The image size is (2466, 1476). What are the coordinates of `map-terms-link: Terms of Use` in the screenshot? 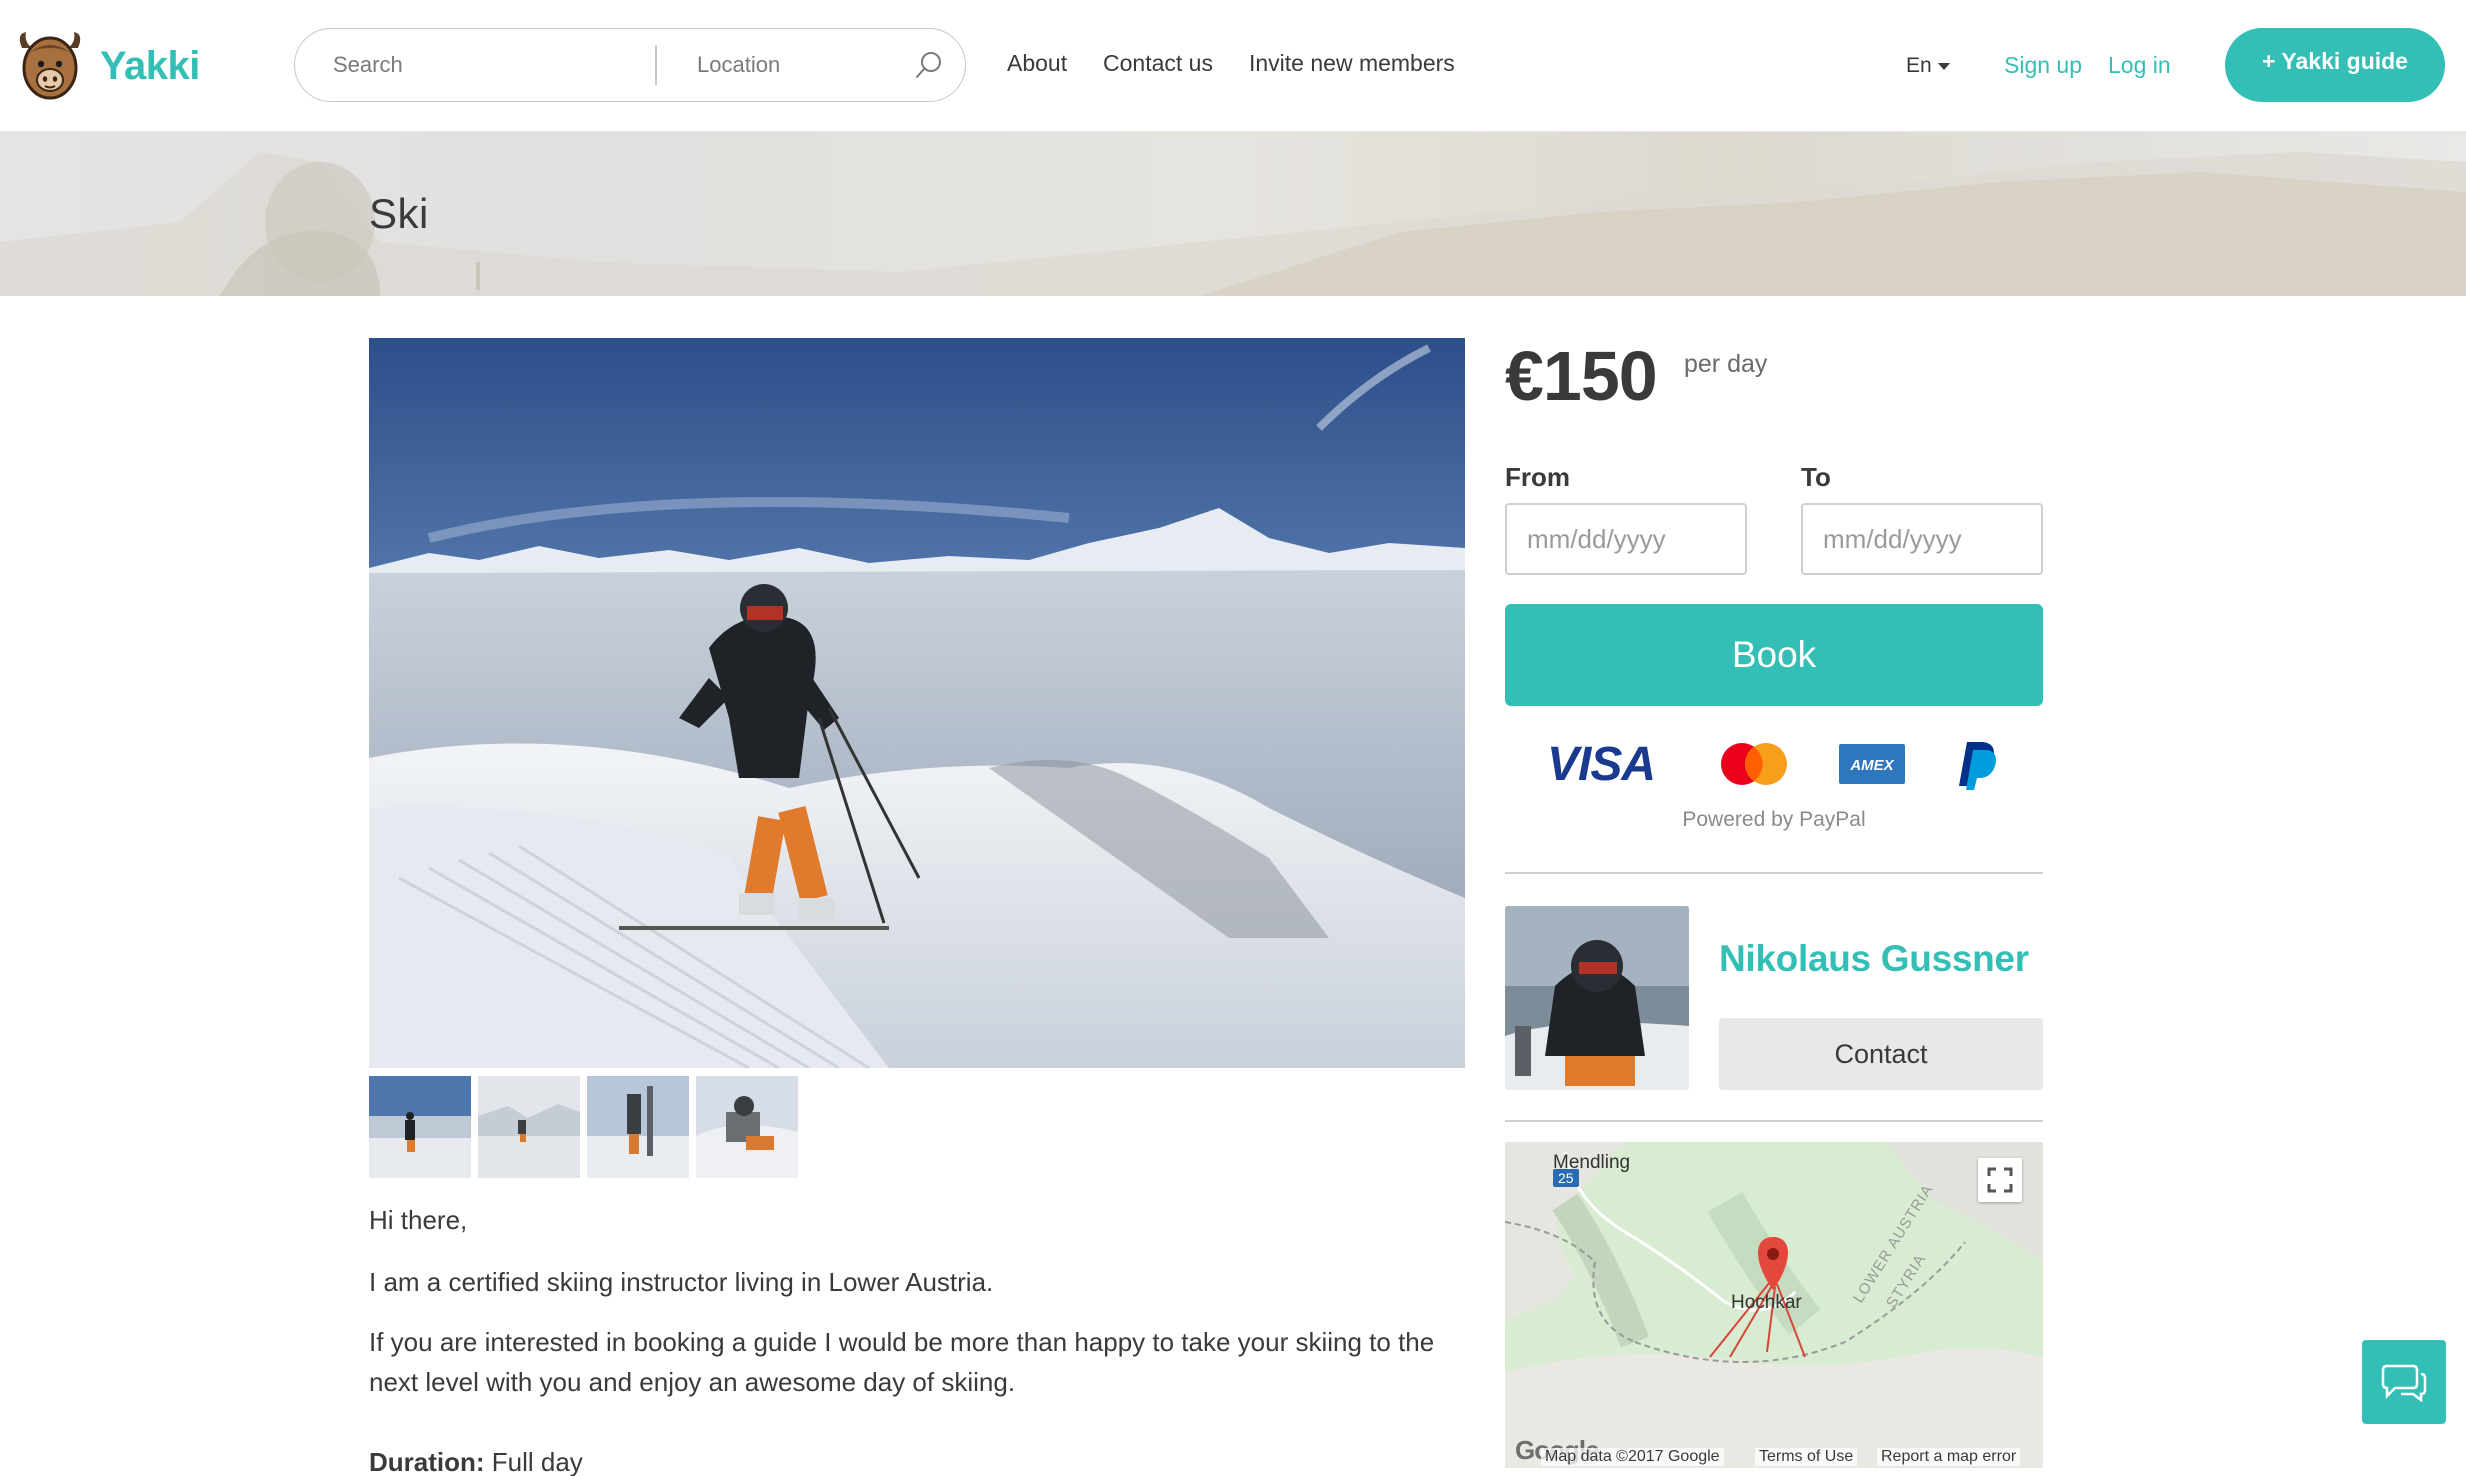 It's located at (1806, 1457).